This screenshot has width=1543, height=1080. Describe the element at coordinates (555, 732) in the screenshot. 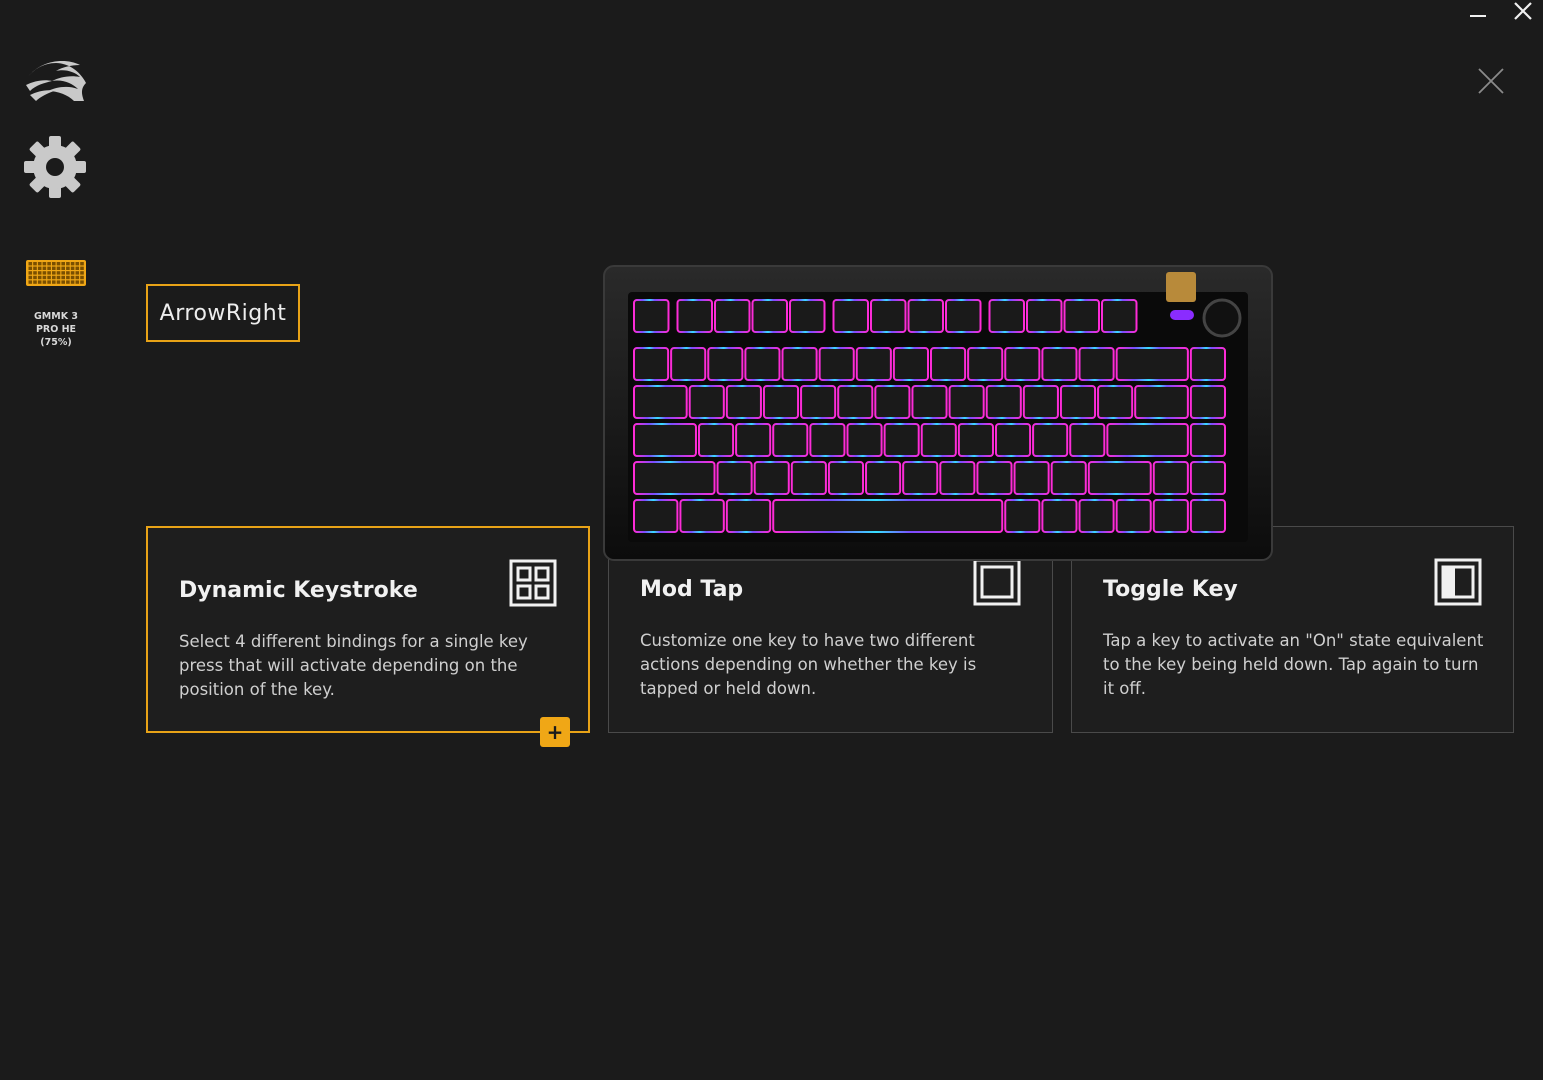

I see `add-button: +` at that location.